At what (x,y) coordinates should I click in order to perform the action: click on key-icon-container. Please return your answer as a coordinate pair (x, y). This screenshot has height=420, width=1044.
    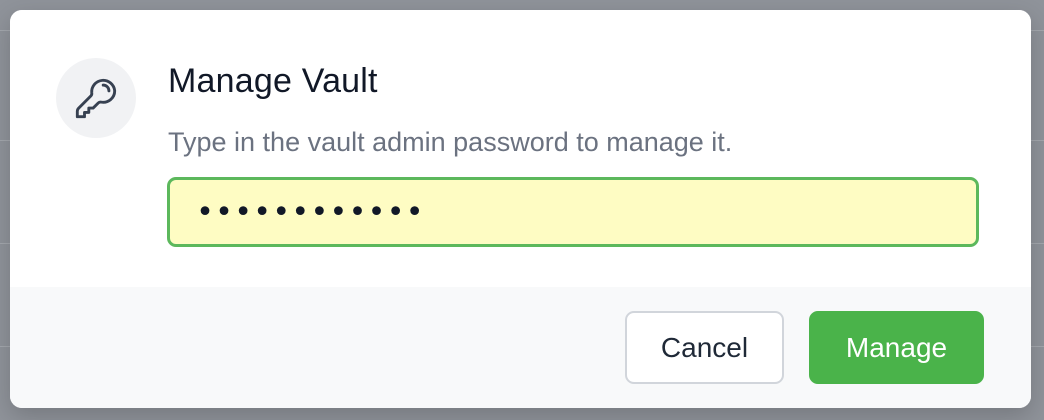
    Looking at the image, I should click on (96, 98).